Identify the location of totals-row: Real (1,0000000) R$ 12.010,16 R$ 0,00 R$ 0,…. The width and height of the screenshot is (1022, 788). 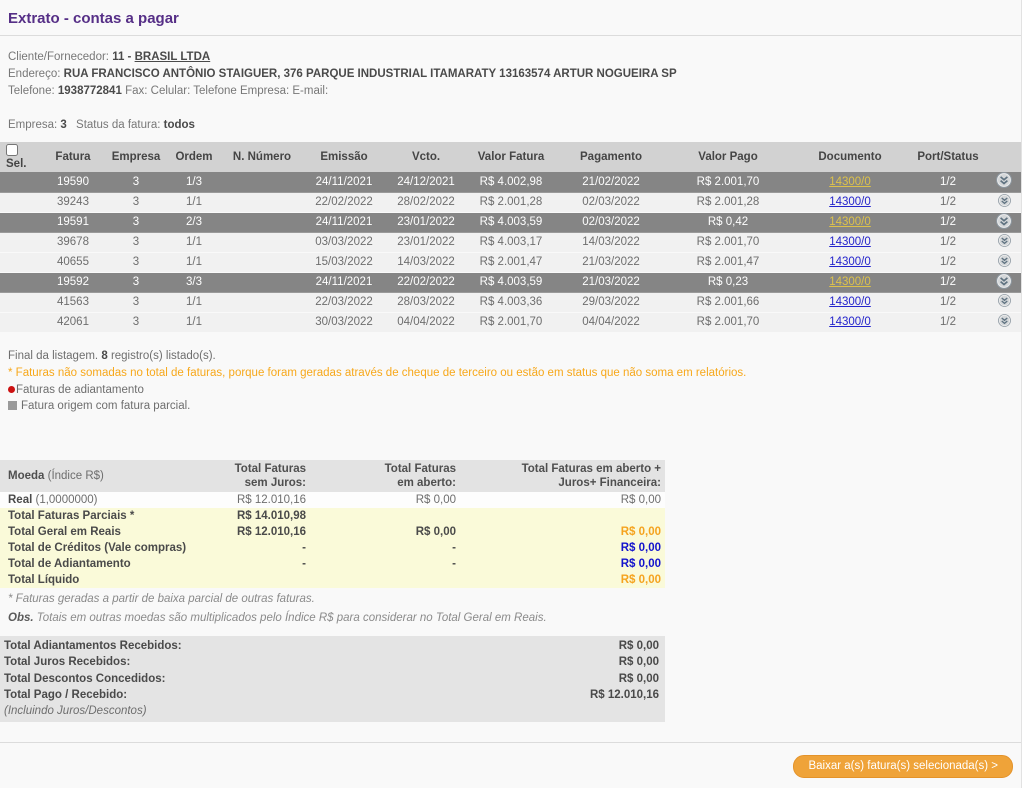
(332, 499).